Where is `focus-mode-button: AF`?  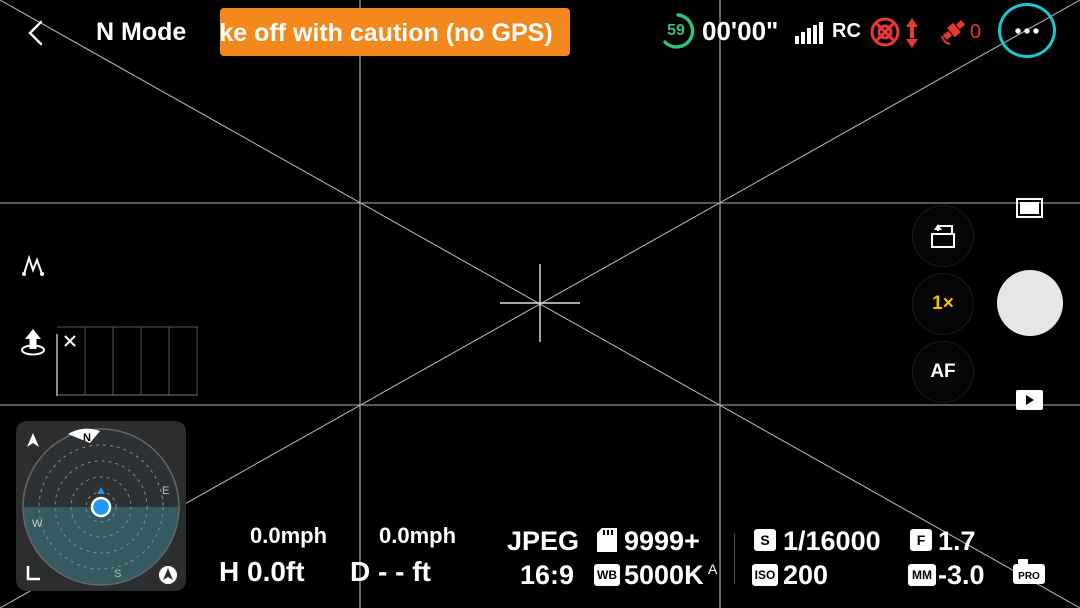
focus-mode-button: AF is located at coordinates (943, 372).